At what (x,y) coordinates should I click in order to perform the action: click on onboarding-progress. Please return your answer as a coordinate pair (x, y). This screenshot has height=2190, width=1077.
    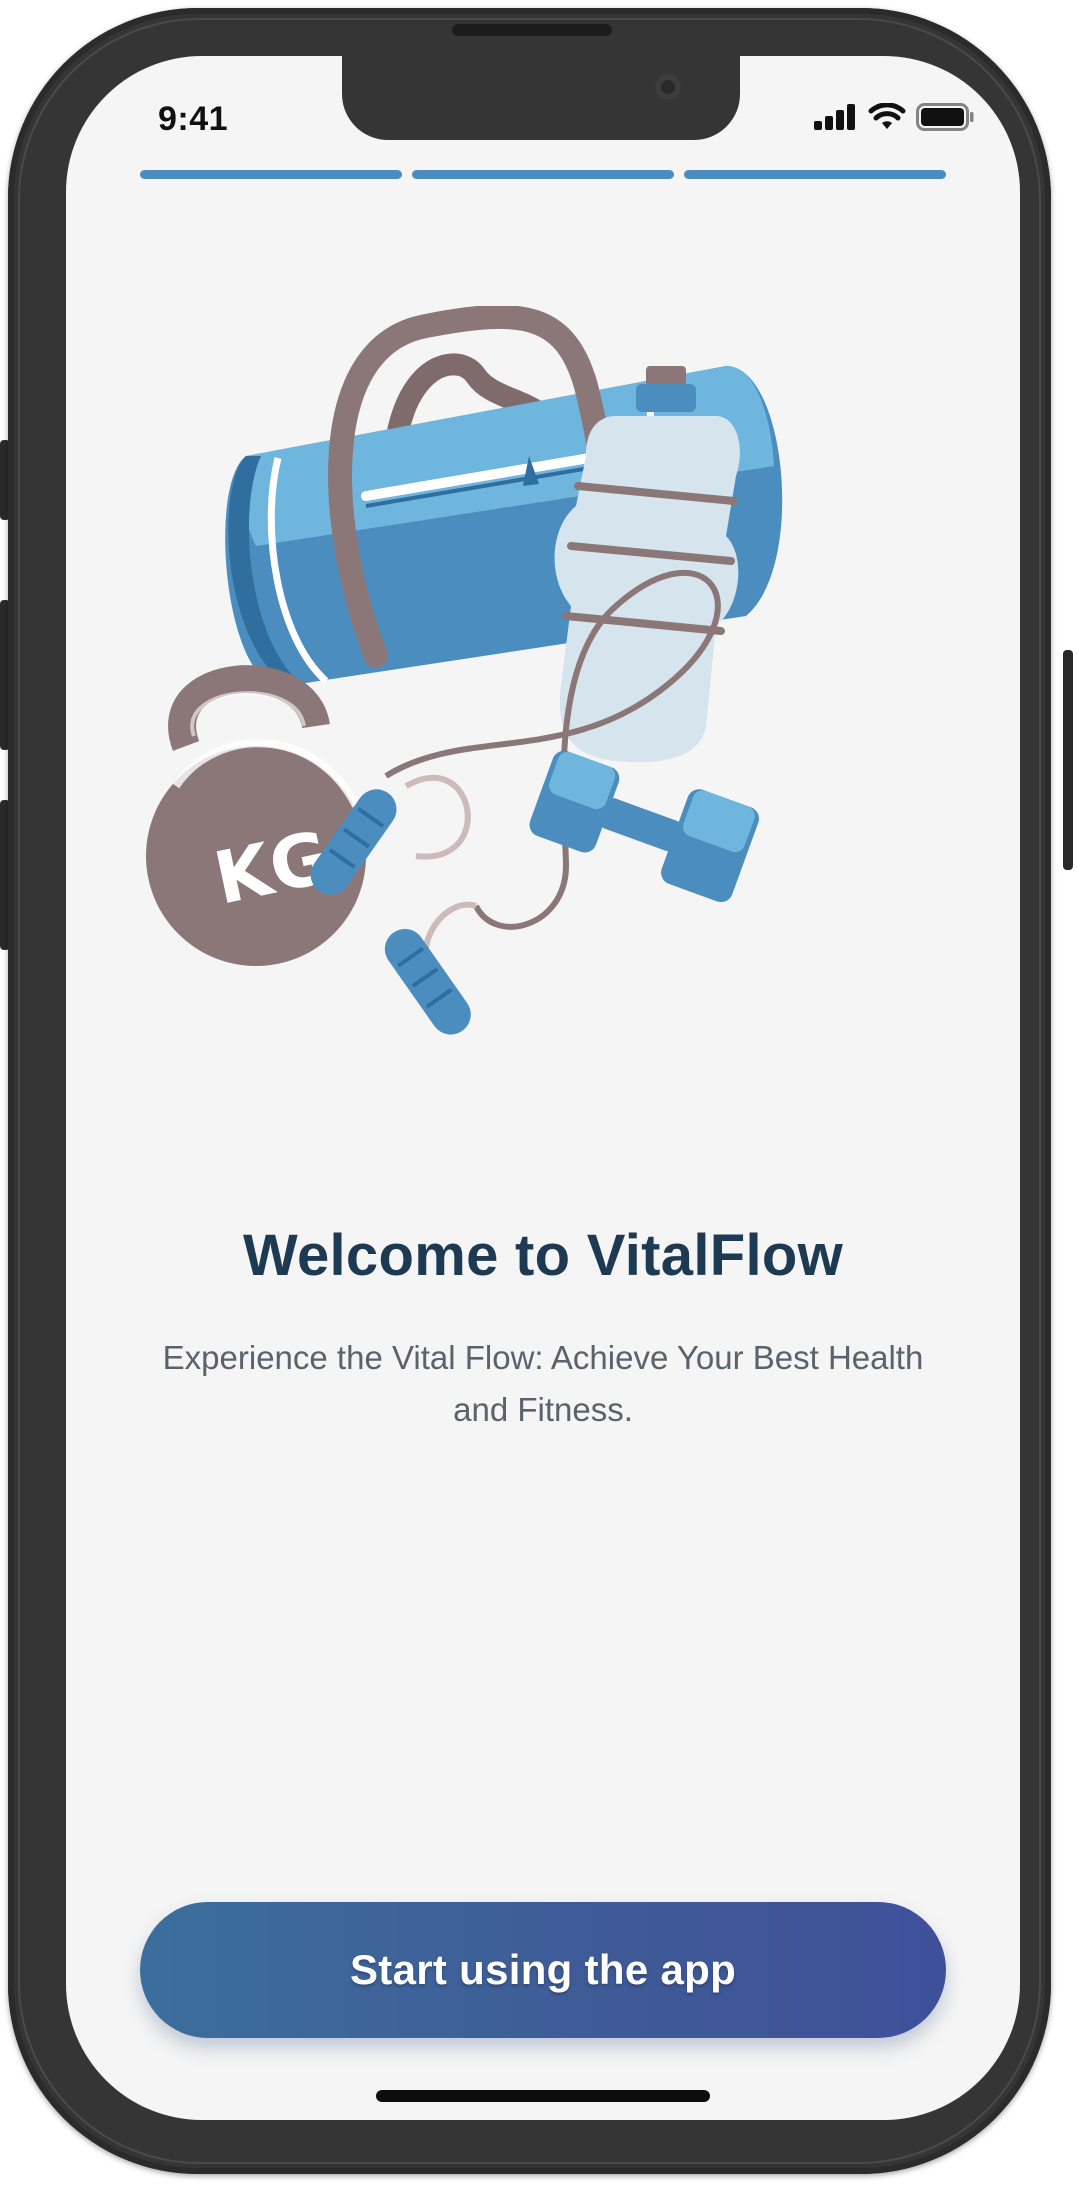
    Looking at the image, I should click on (543, 174).